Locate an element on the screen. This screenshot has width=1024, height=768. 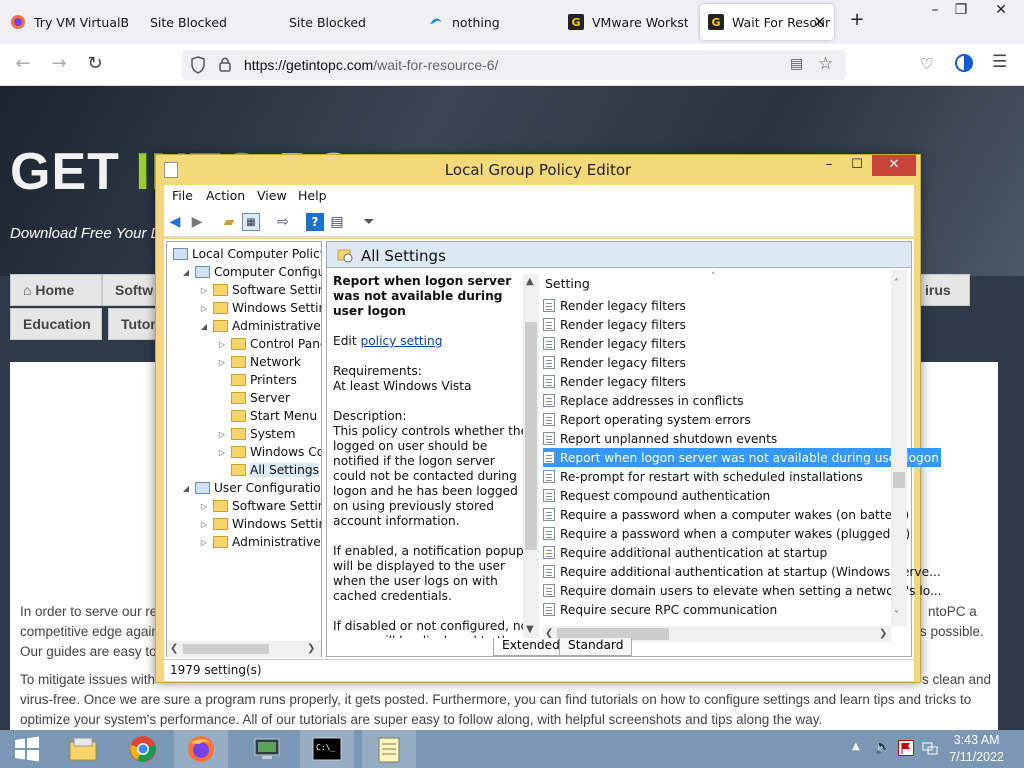
reader-view-icon: ▤ is located at coordinates (796, 64).